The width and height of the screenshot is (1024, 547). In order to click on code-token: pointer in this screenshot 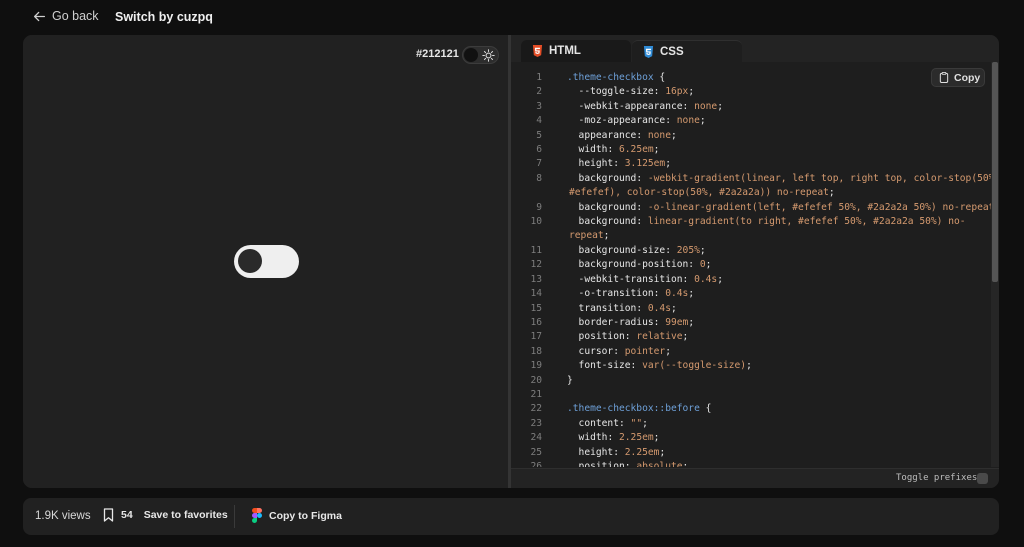, I will do `click(645, 351)`.